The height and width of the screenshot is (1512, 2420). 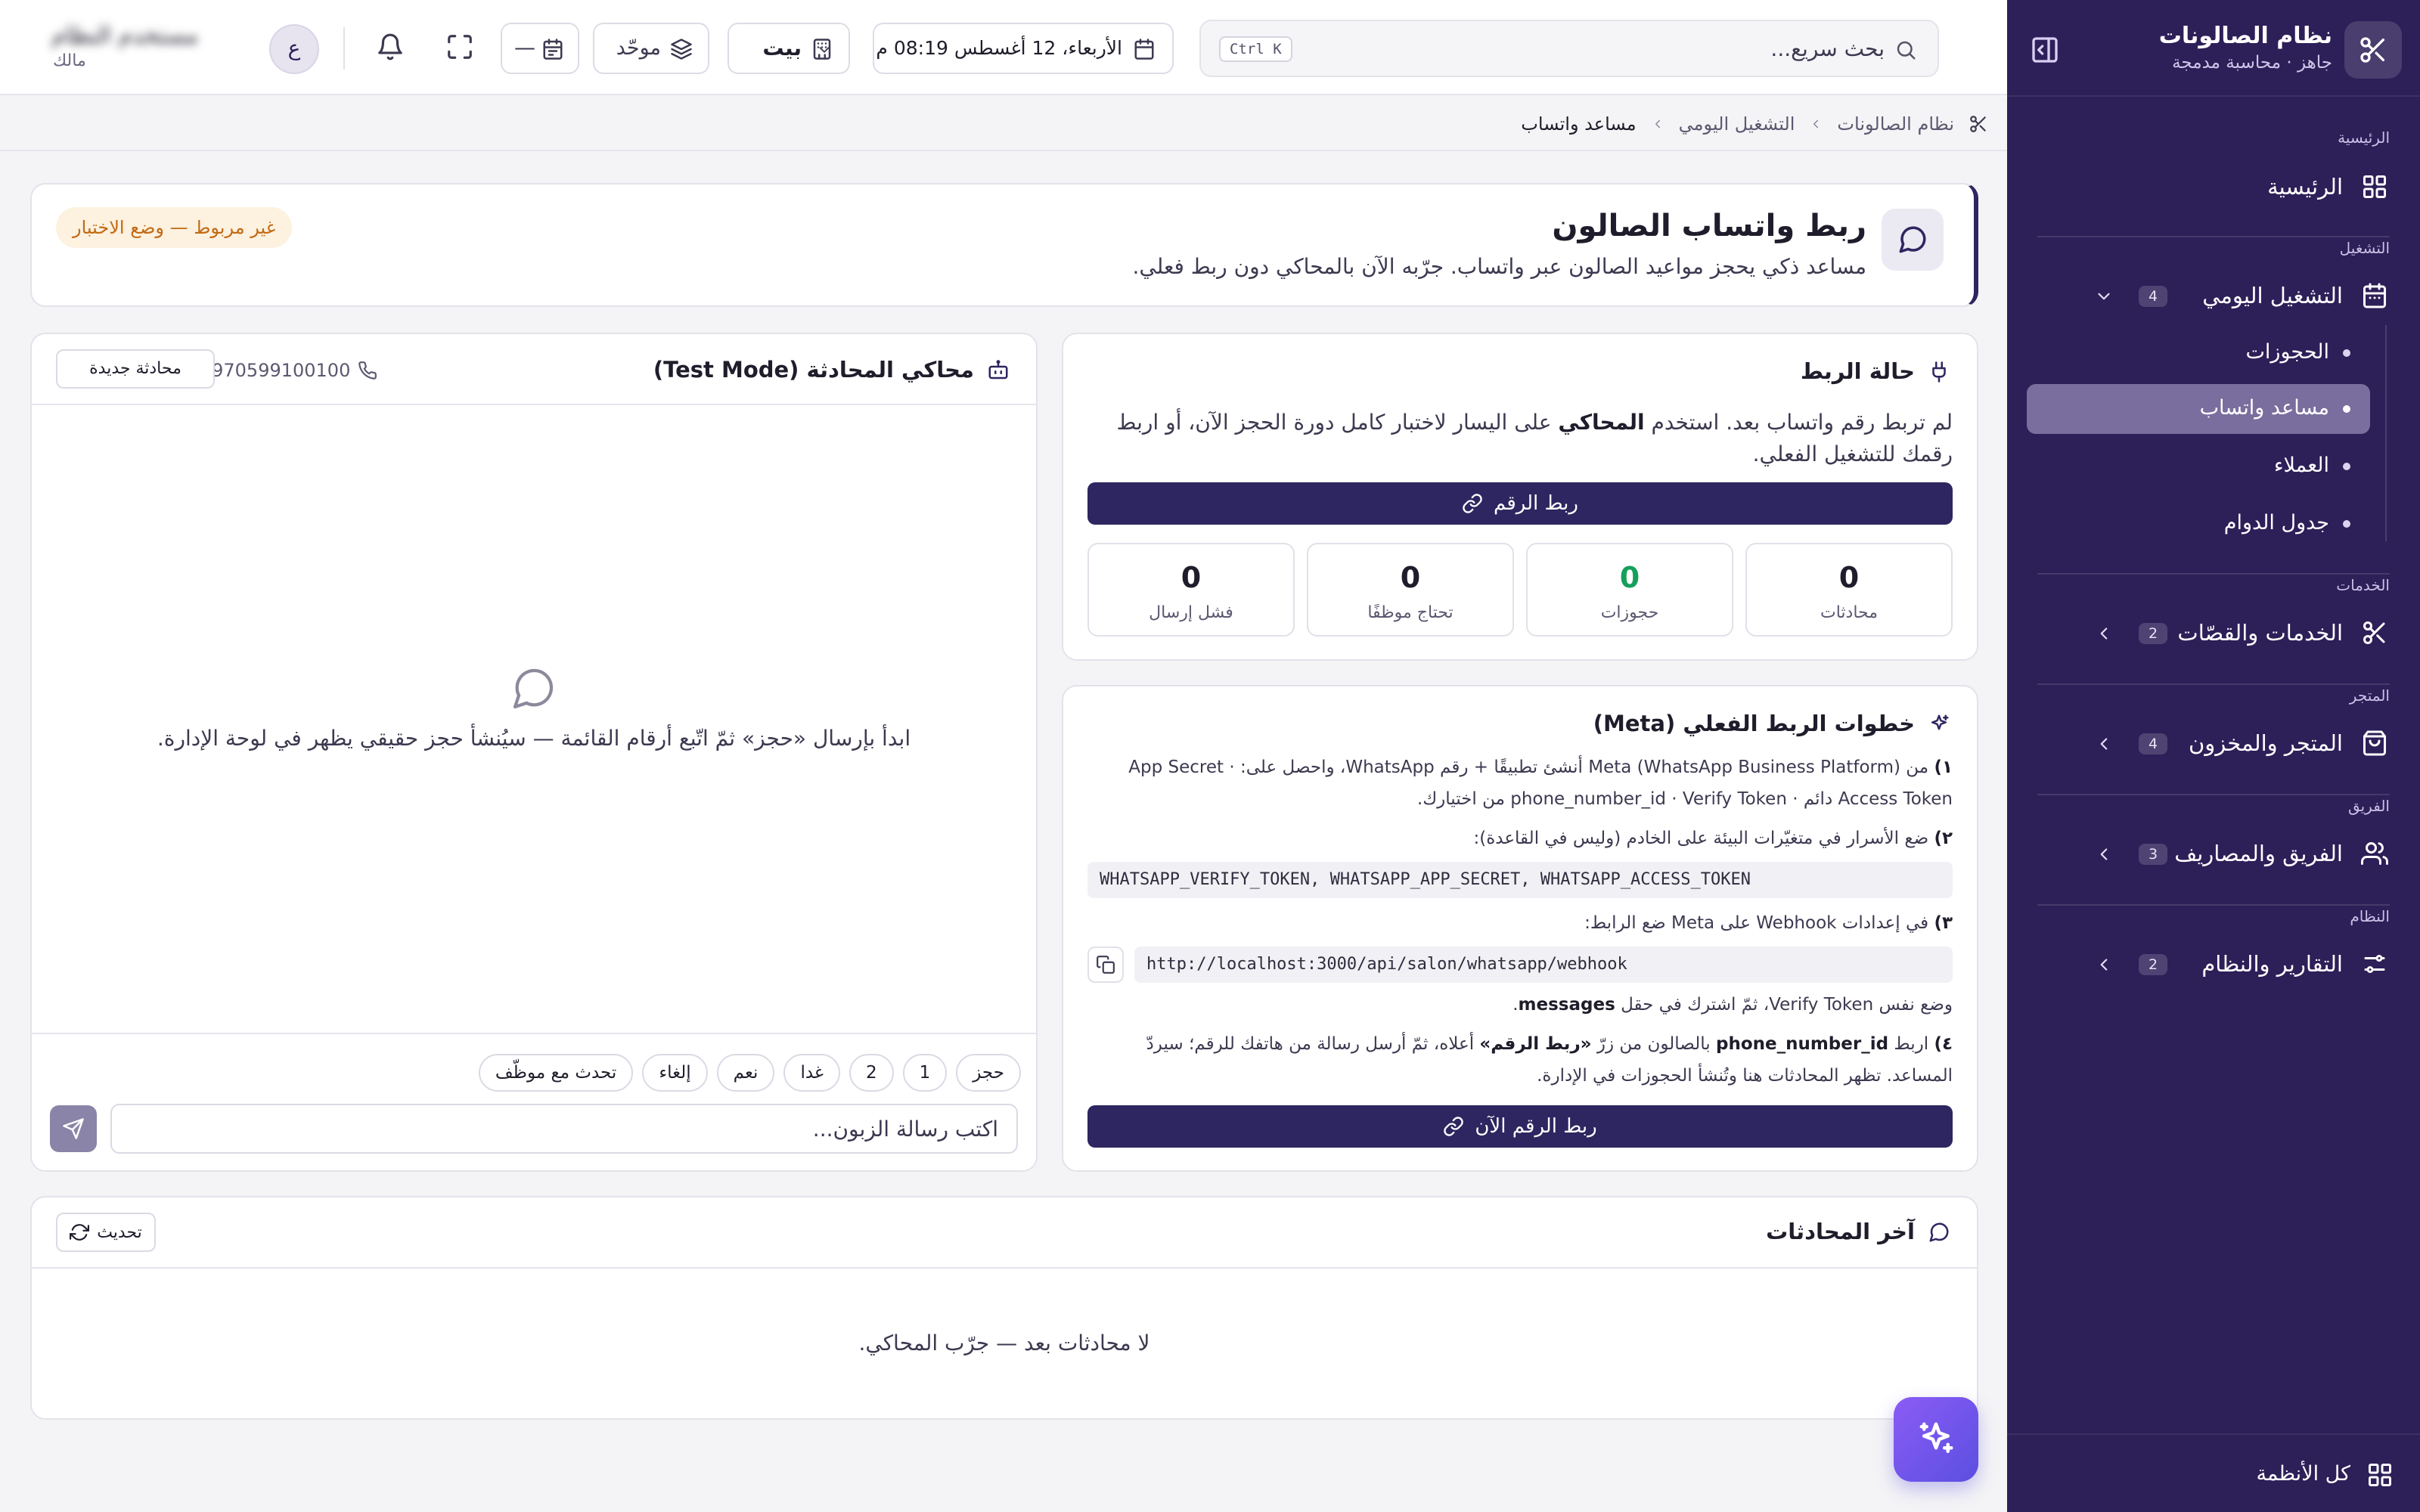 What do you see at coordinates (2198, 409) in the screenshot?
I see `sidebar-subitem-whatsapp-assistant: مساعد واتساب` at bounding box center [2198, 409].